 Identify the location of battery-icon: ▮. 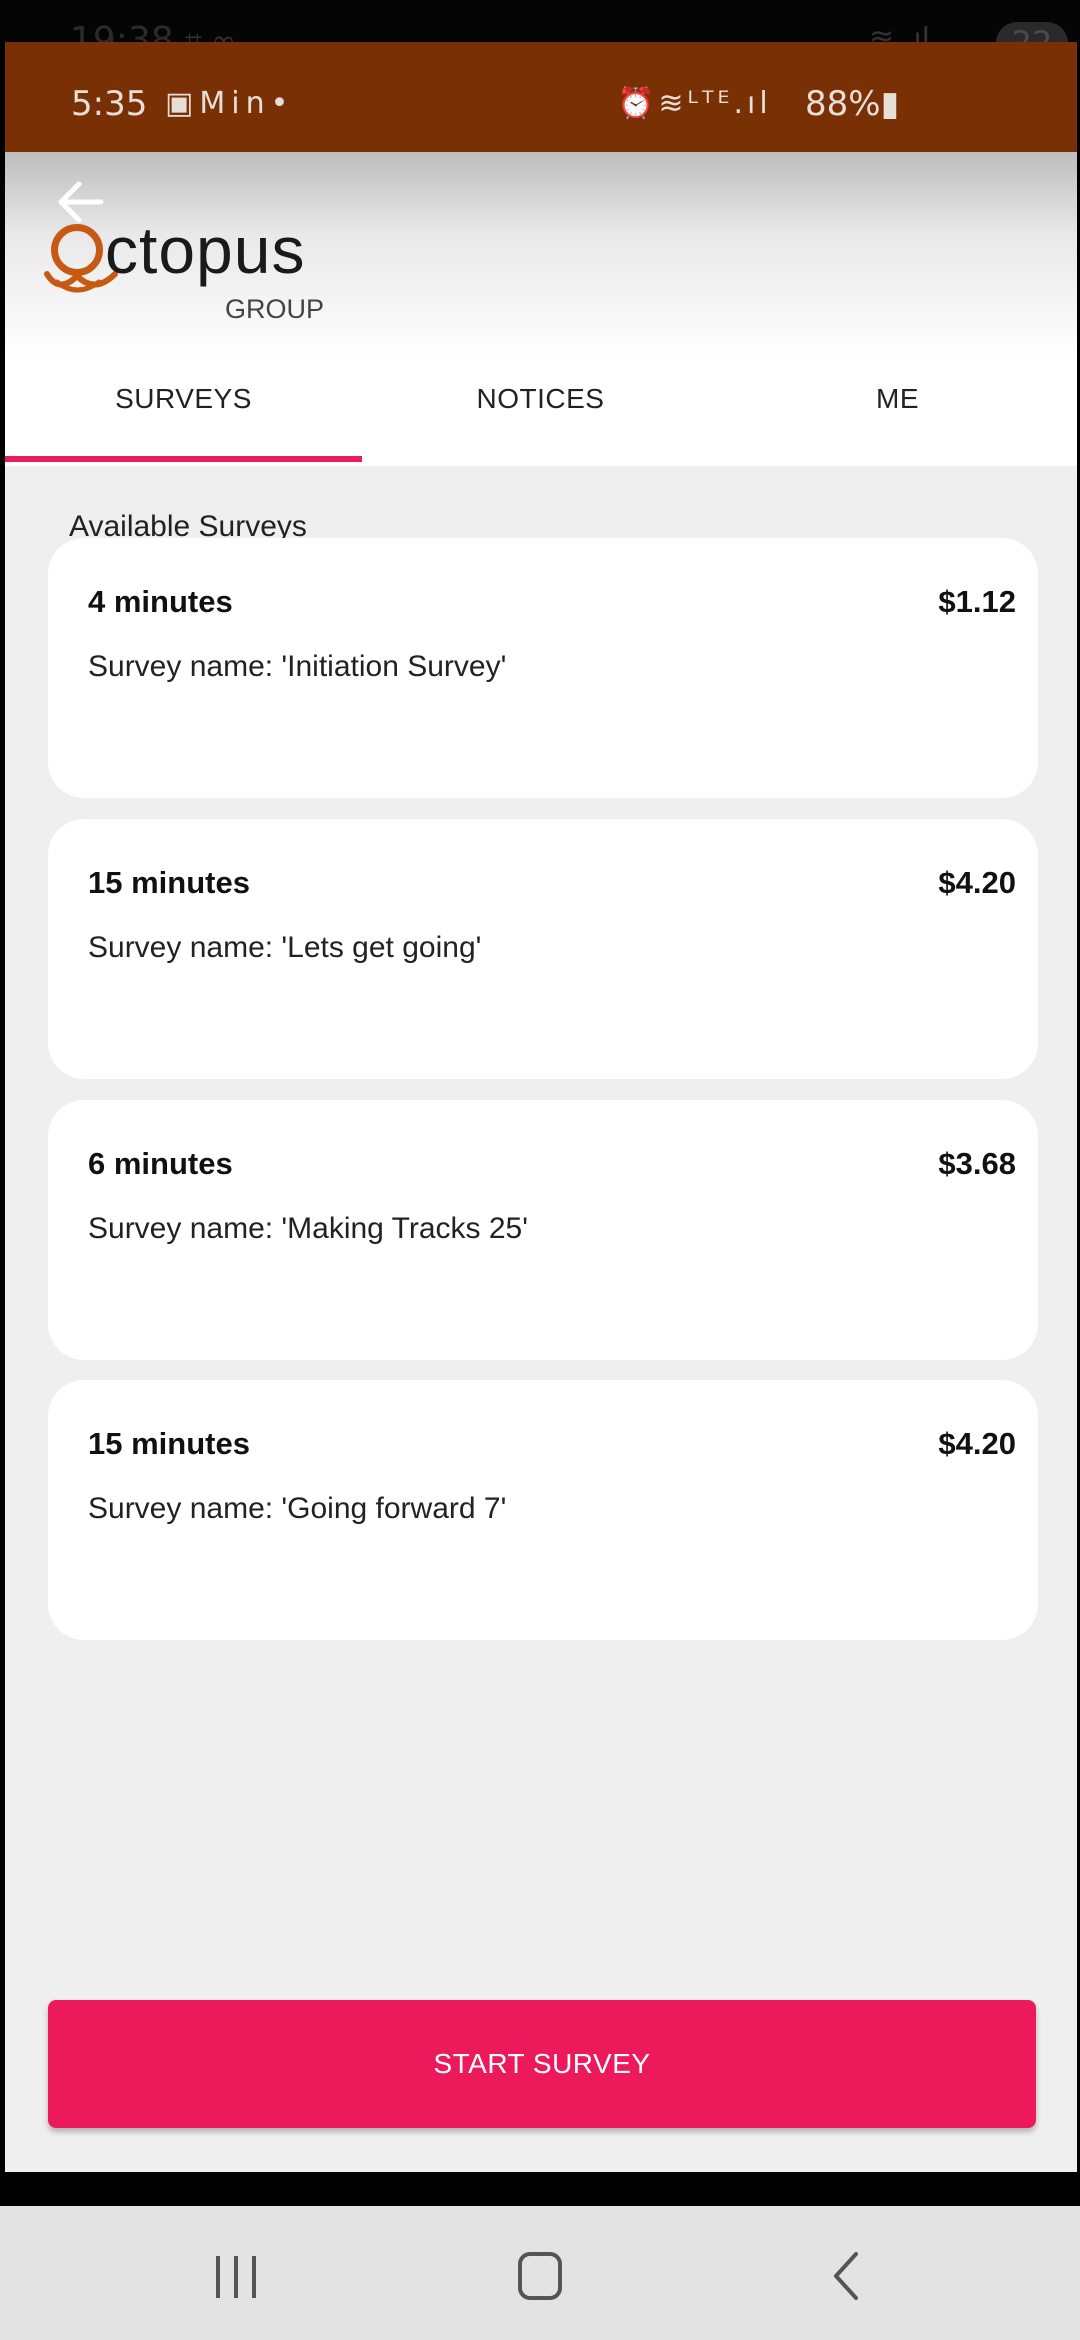
(890, 104).